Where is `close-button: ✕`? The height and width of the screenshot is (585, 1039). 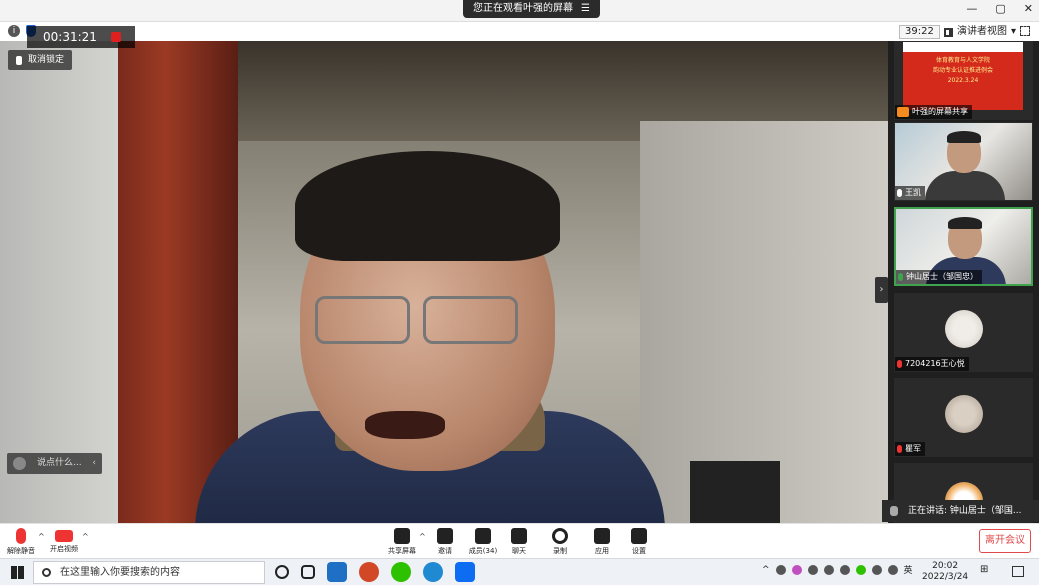
close-button: ✕ is located at coordinates (1028, 8).